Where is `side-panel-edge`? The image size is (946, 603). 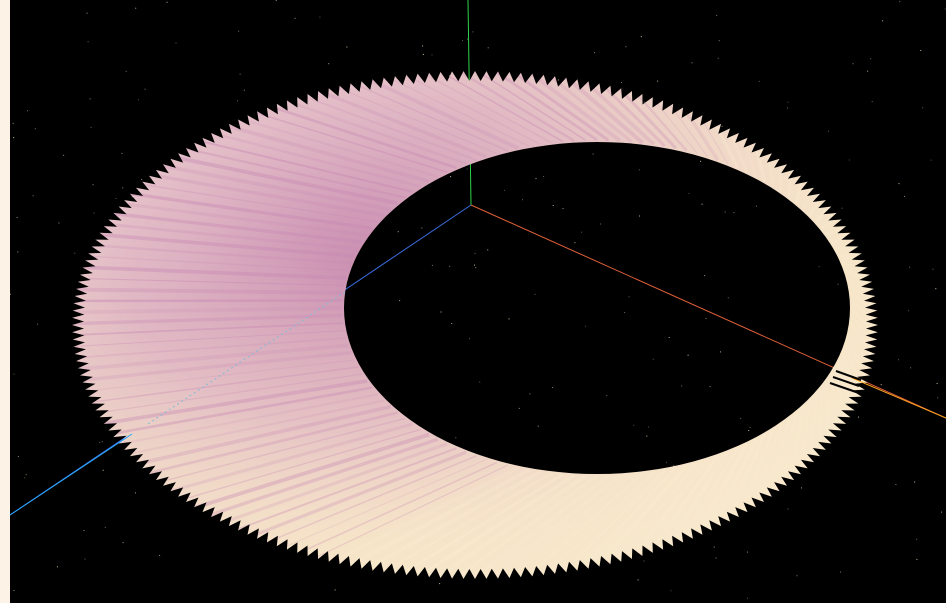
side-panel-edge is located at coordinates (5, 301).